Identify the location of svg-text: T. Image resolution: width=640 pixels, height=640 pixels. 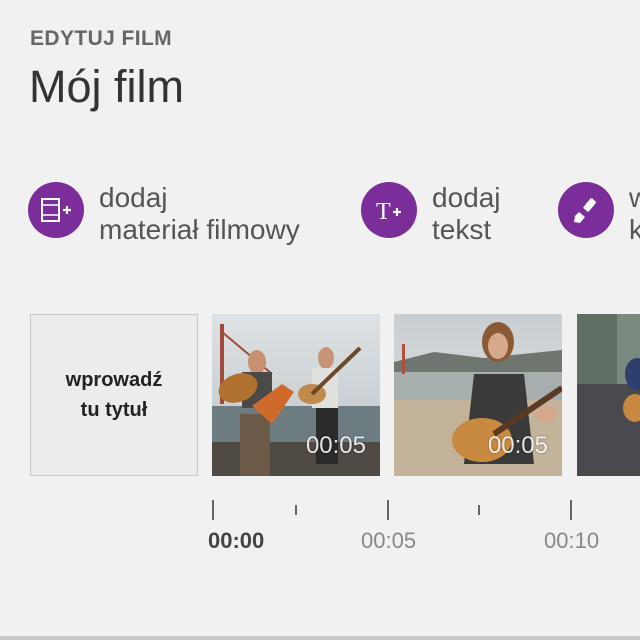
(383, 212).